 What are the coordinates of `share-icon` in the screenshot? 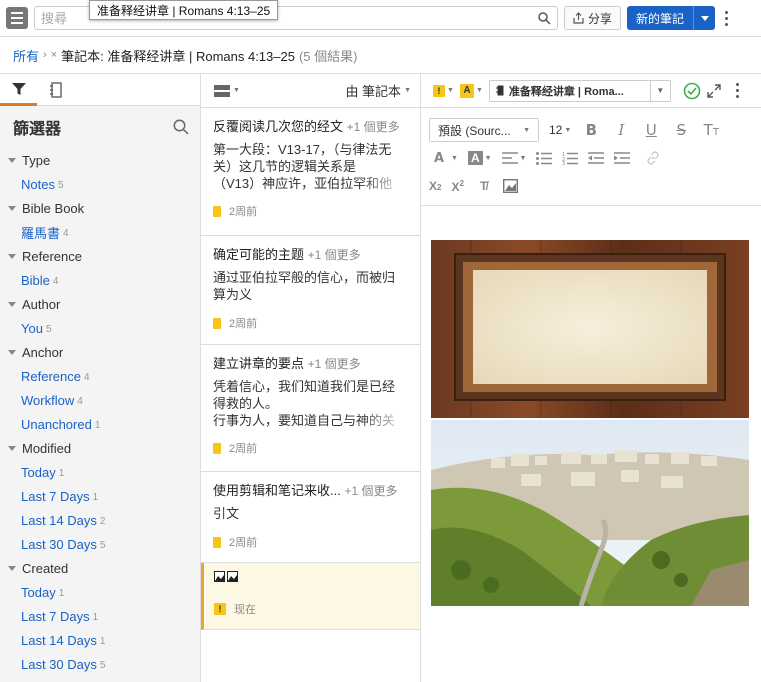 It's located at (578, 18).